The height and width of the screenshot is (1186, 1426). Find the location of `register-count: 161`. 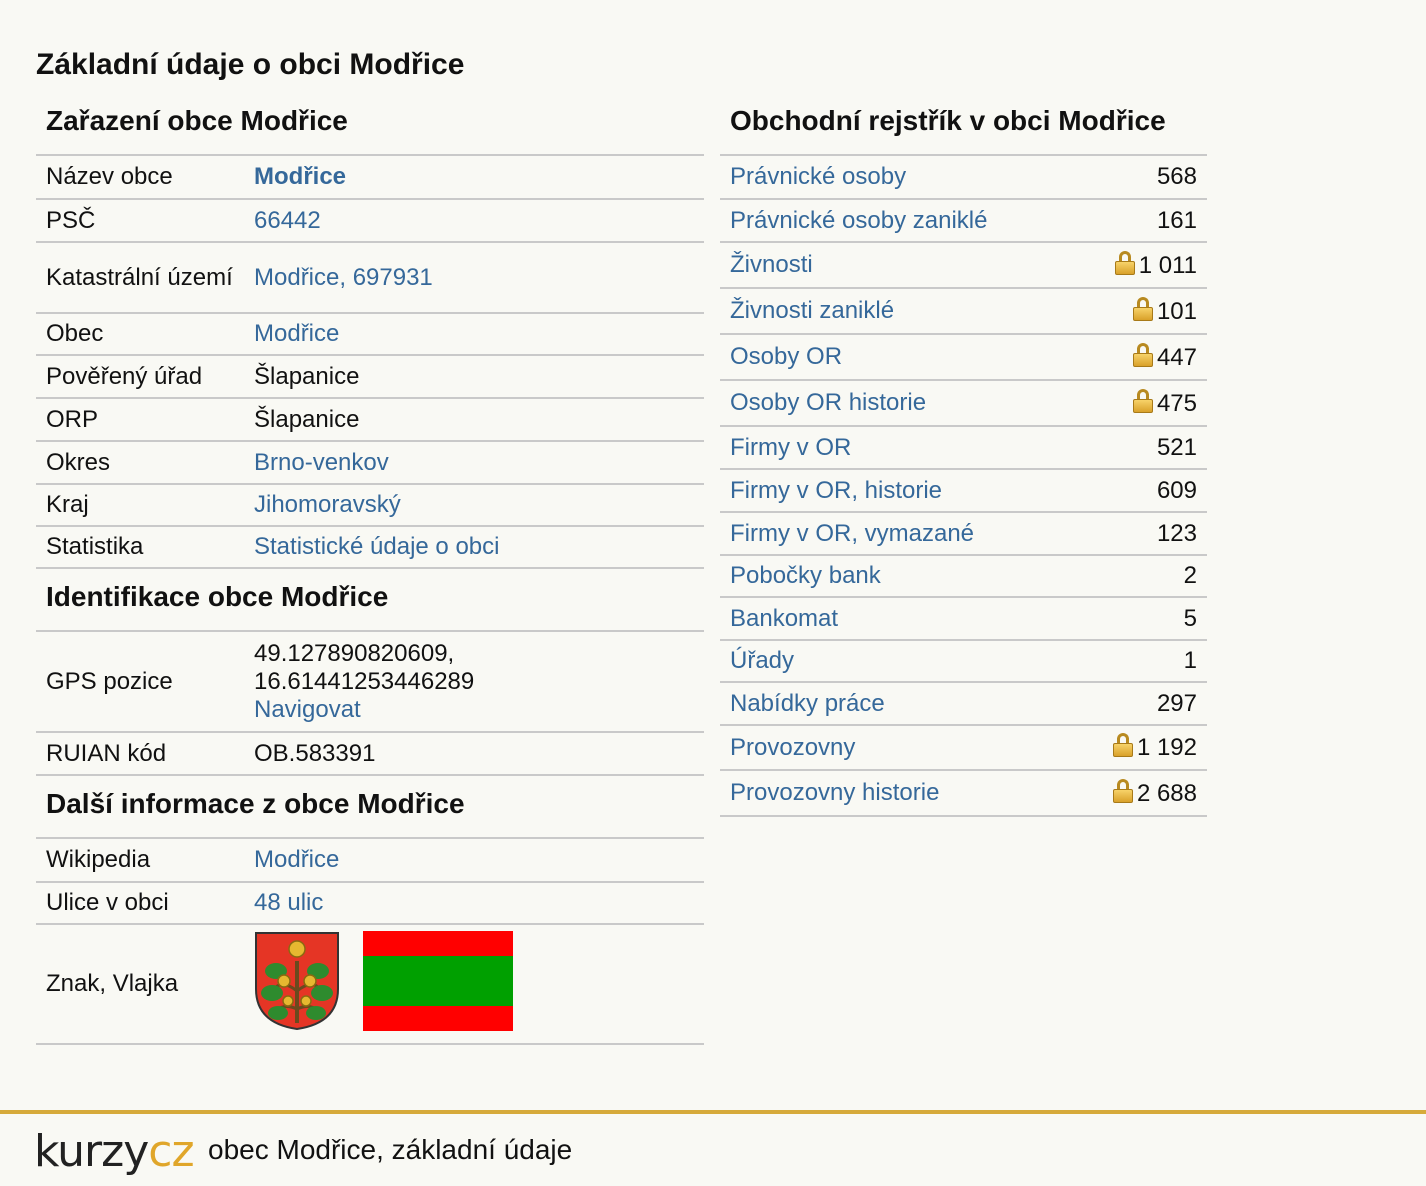

register-count: 161 is located at coordinates (1176, 220).